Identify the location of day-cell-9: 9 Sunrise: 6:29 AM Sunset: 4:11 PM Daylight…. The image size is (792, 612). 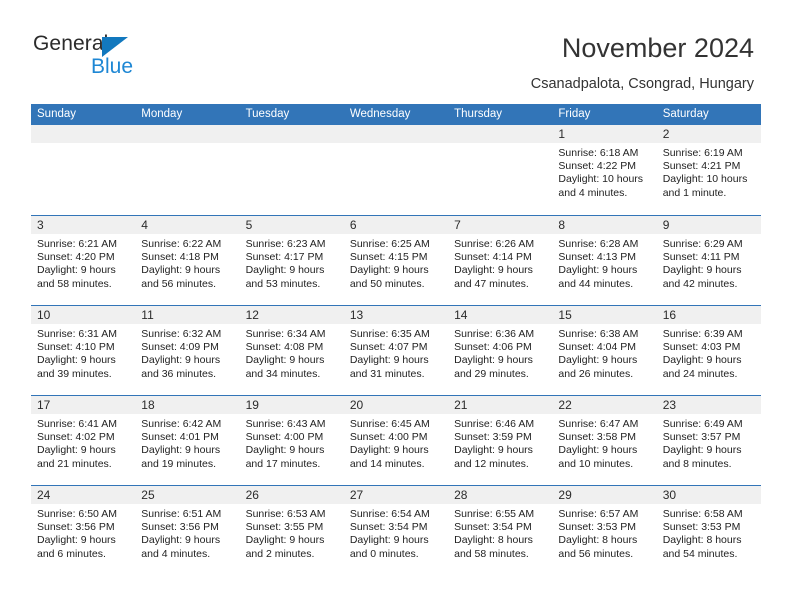
(708, 260).